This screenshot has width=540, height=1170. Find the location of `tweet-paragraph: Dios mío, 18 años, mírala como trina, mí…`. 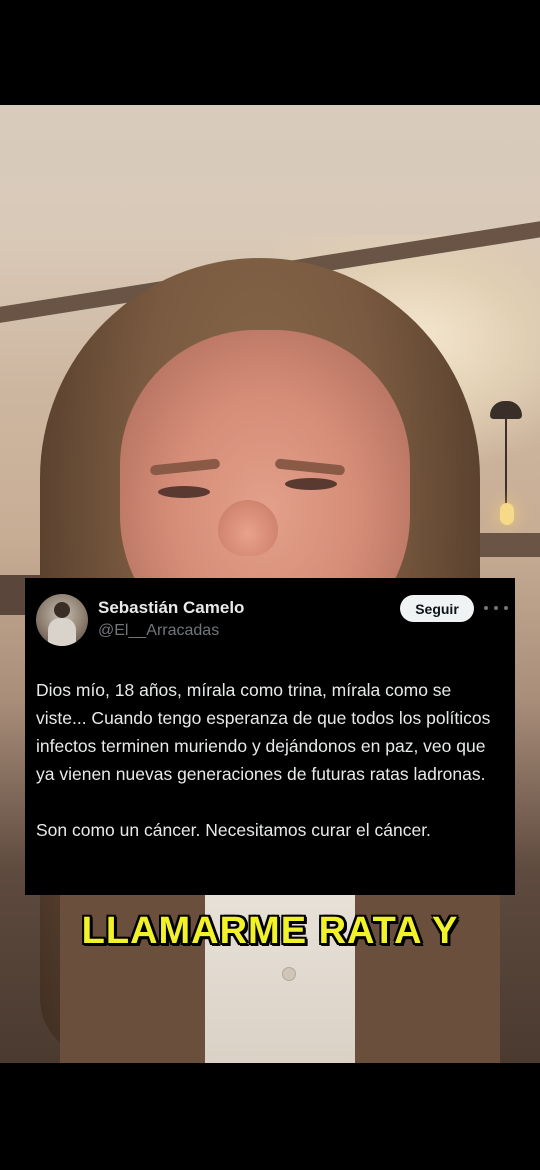

tweet-paragraph: Dios mío, 18 años, mírala como trina, mí… is located at coordinates (263, 732).